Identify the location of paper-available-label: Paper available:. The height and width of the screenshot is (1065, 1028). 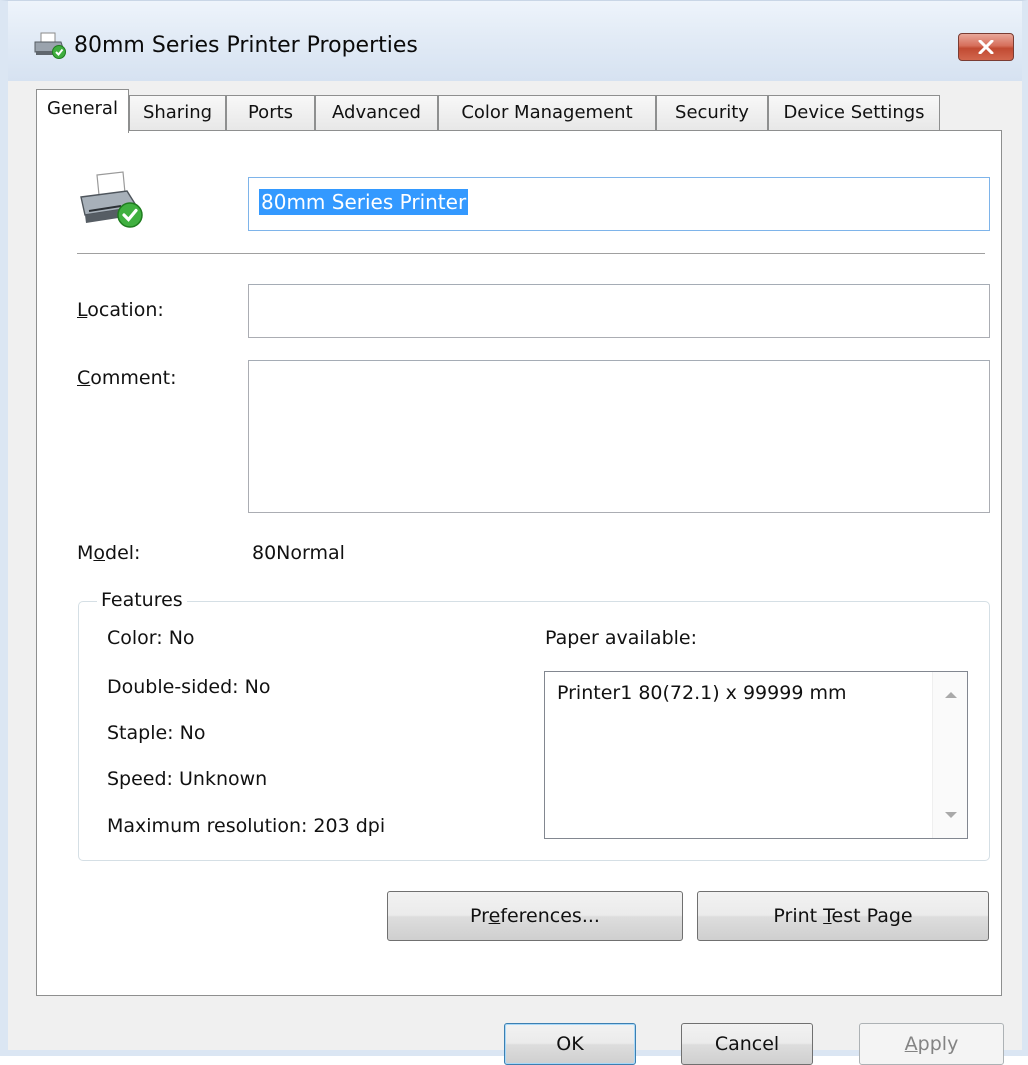
(621, 638).